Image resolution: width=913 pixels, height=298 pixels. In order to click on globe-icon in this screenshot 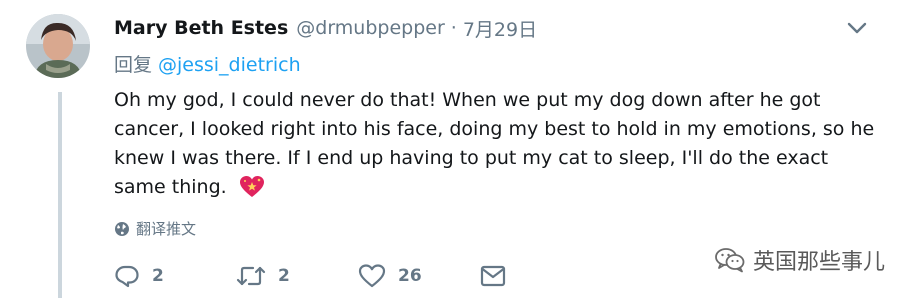, I will do `click(122, 228)`.